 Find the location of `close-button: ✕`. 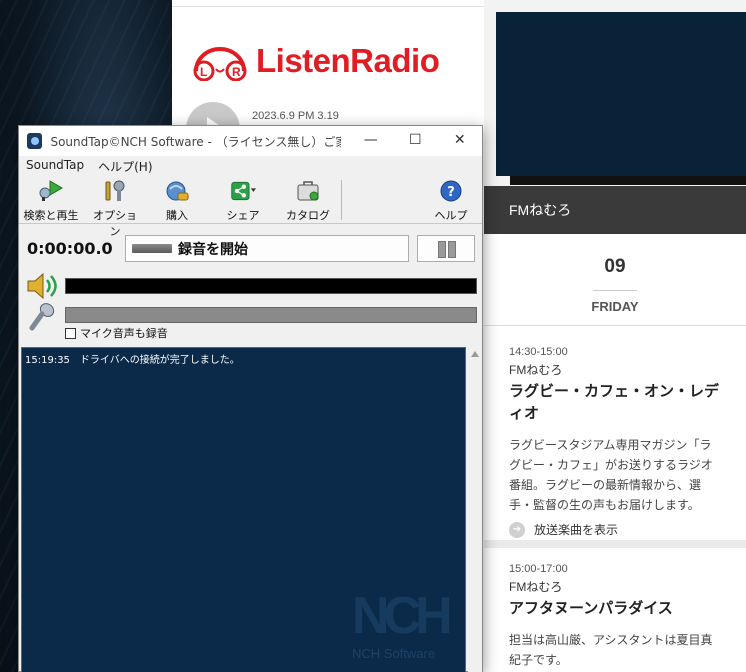

close-button: ✕ is located at coordinates (460, 141).